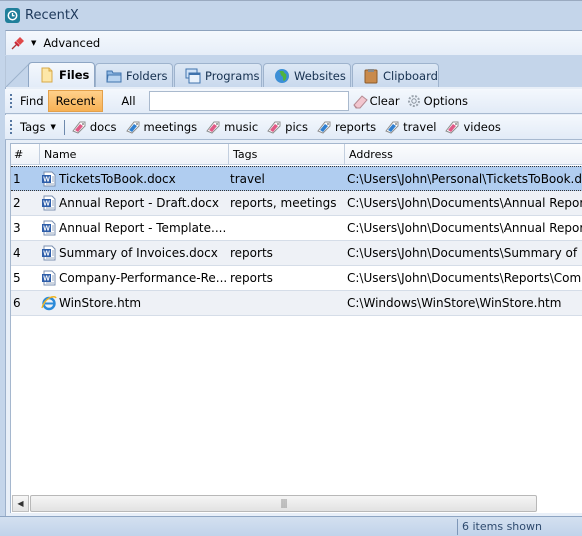 The height and width of the screenshot is (536, 582). What do you see at coordinates (49, 303) in the screenshot?
I see `ie-icon` at bounding box center [49, 303].